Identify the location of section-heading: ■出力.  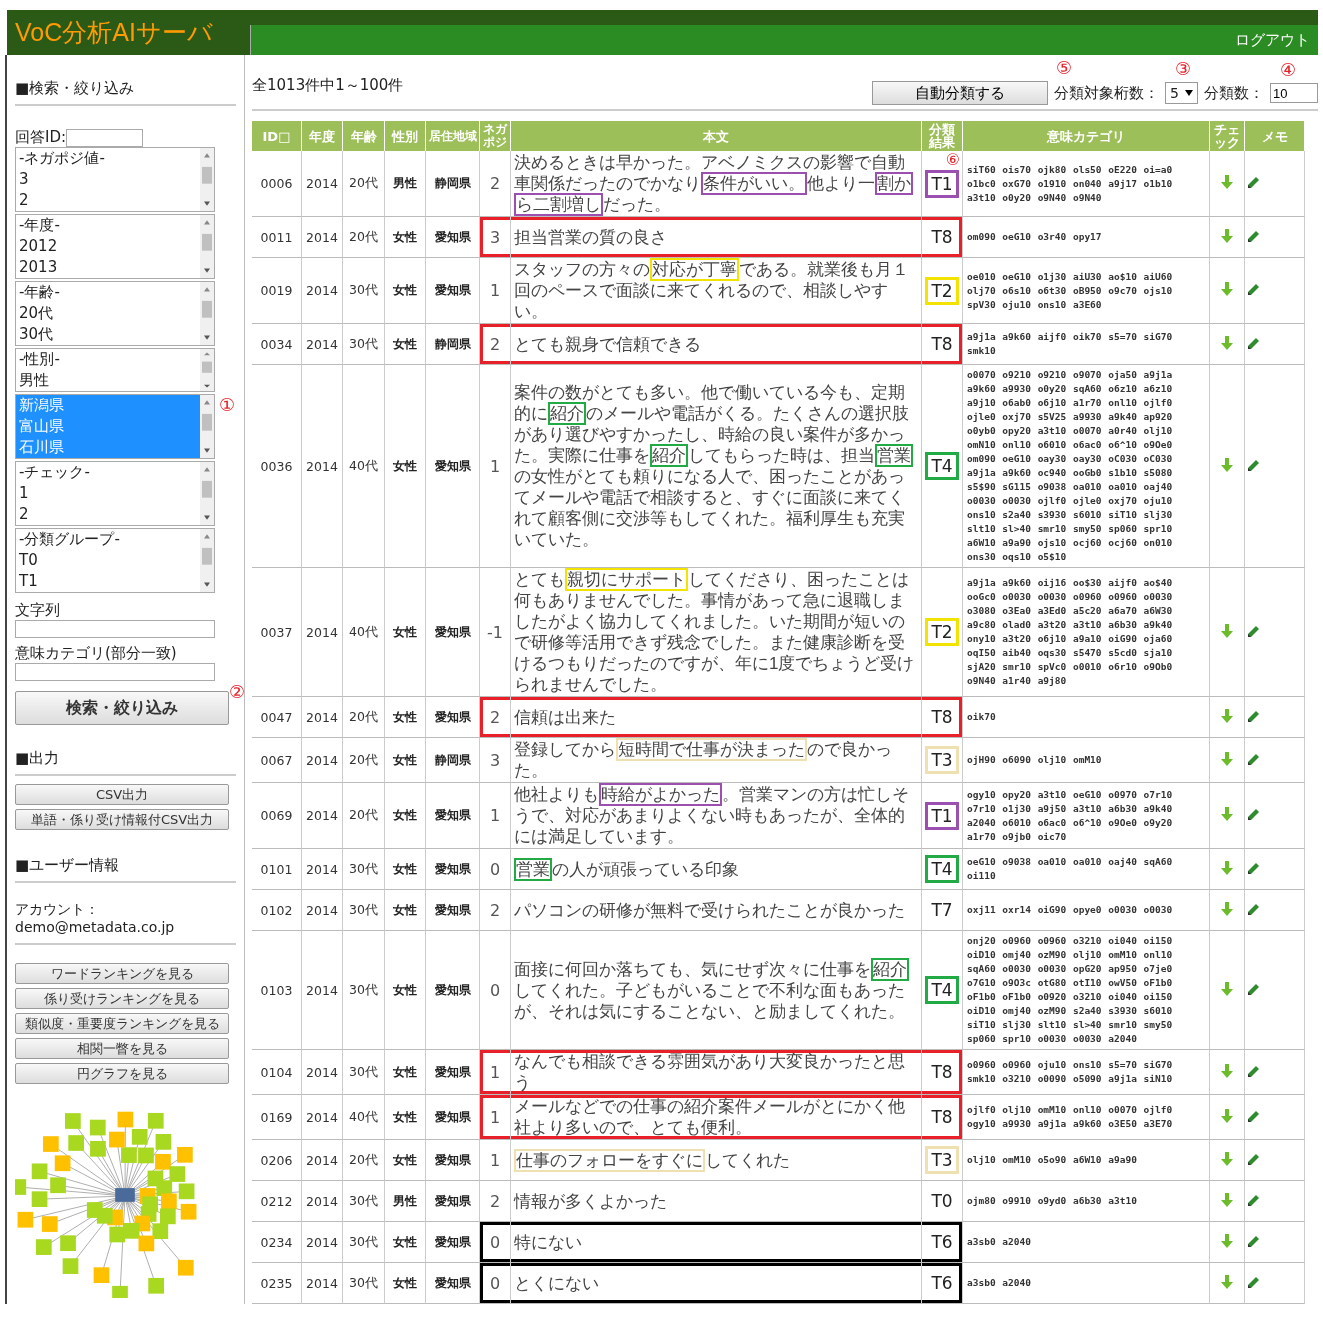
(125, 750).